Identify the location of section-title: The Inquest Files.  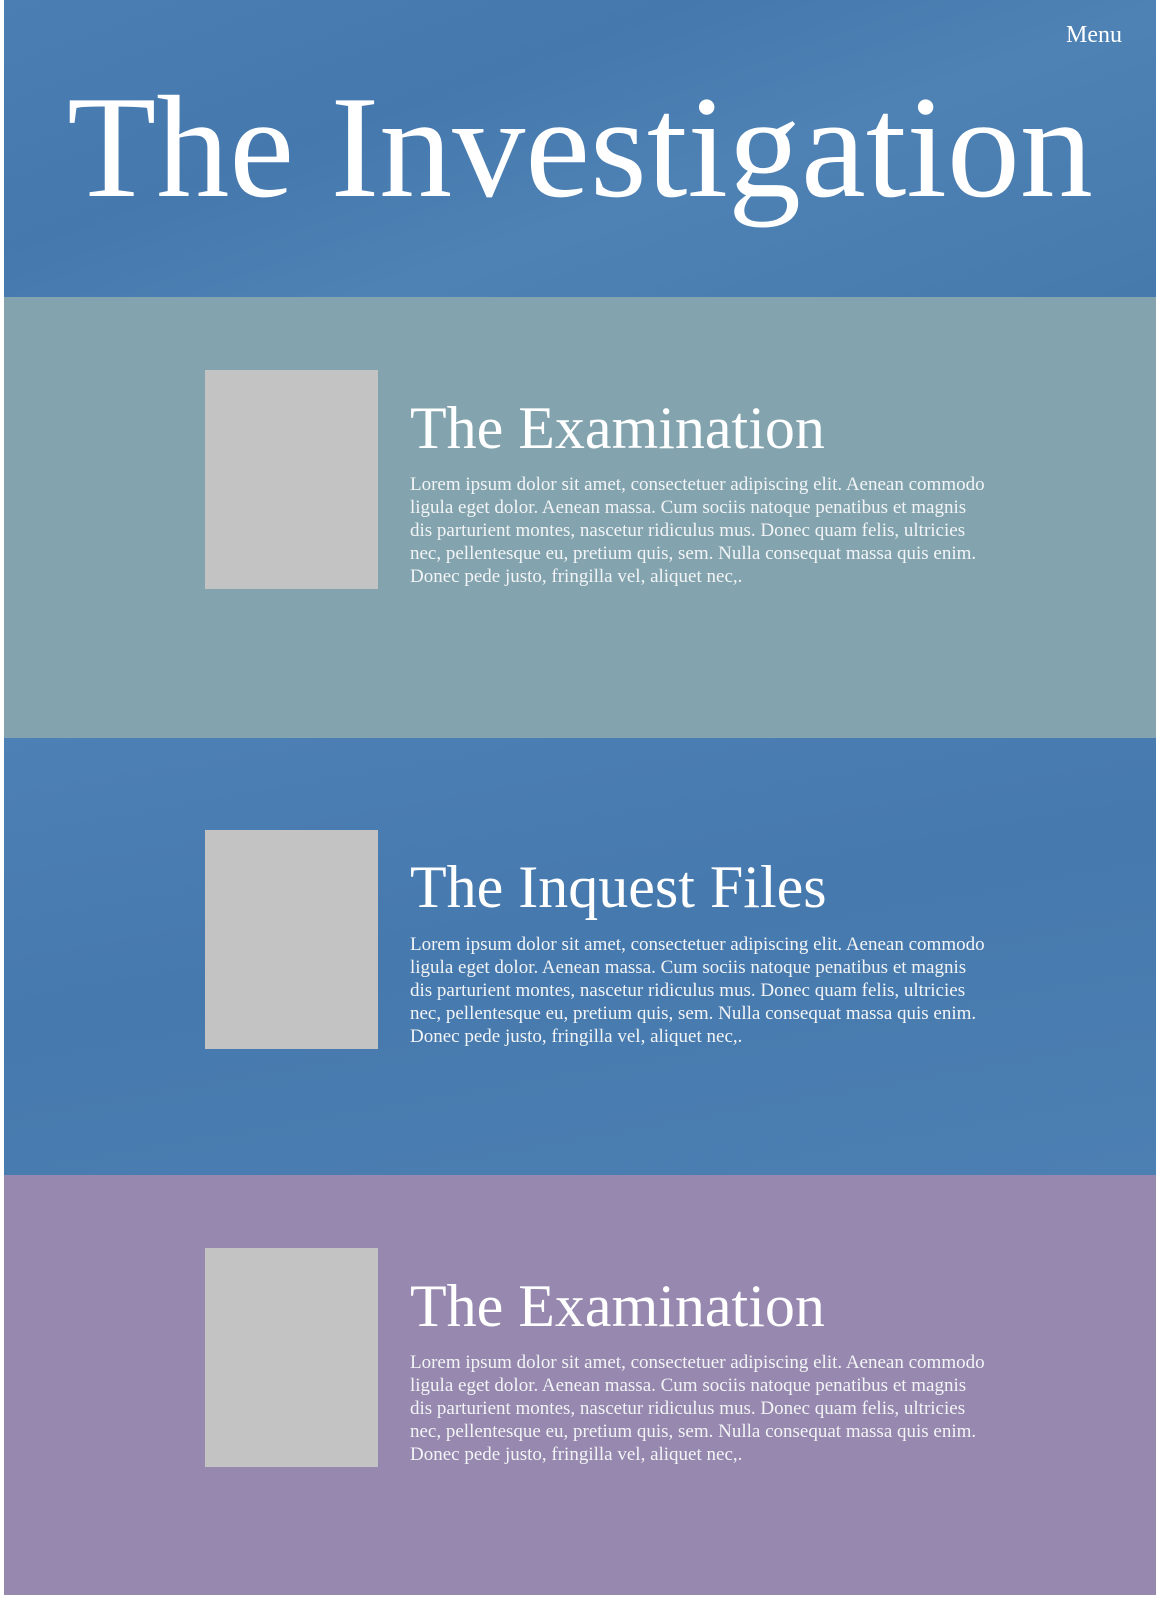
(618, 887).